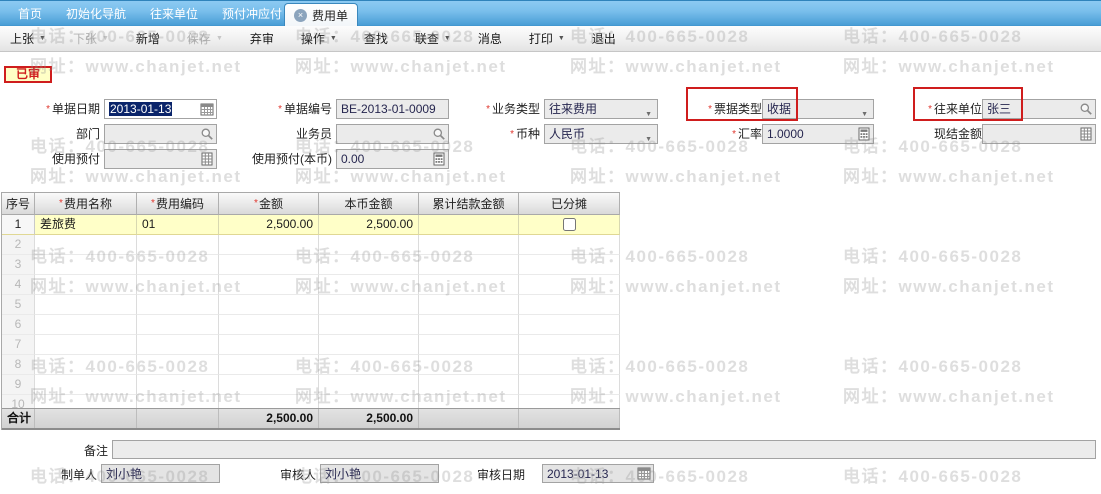 The image size is (1101, 494). I want to click on prev-doc-button: 上张 ▼, so click(28, 38).